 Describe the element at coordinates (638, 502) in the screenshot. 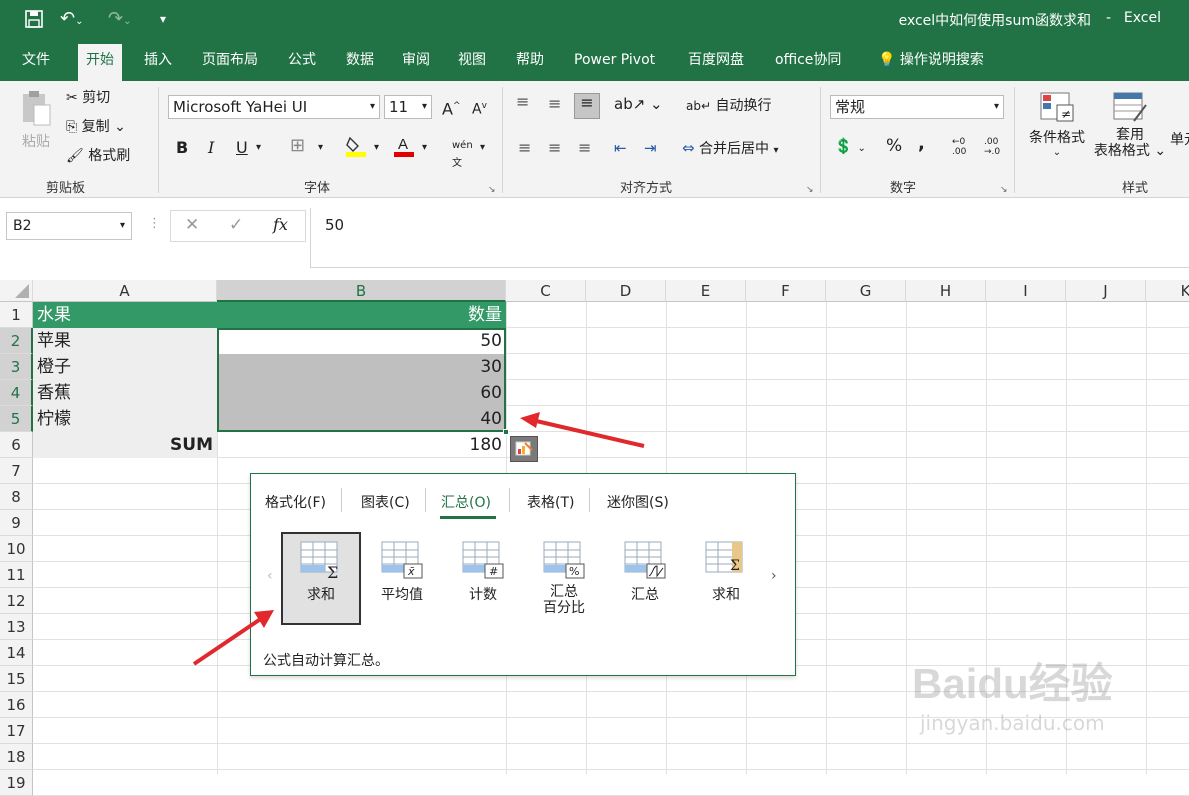

I see `tab-sparklines: 迷你图(S)` at that location.